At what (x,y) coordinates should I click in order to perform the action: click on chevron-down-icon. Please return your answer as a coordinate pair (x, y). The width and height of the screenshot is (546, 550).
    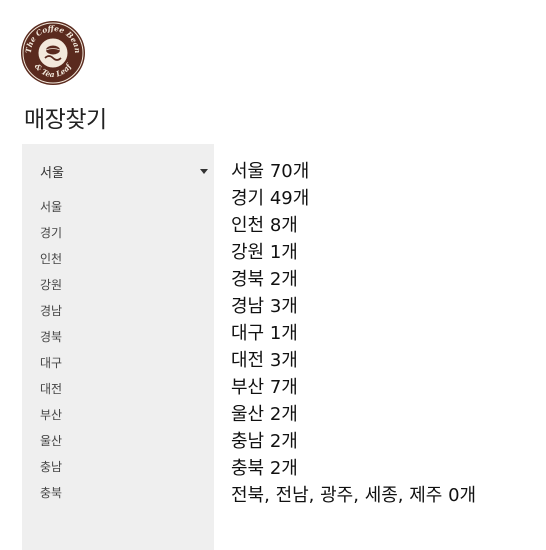
    Looking at the image, I should click on (204, 171).